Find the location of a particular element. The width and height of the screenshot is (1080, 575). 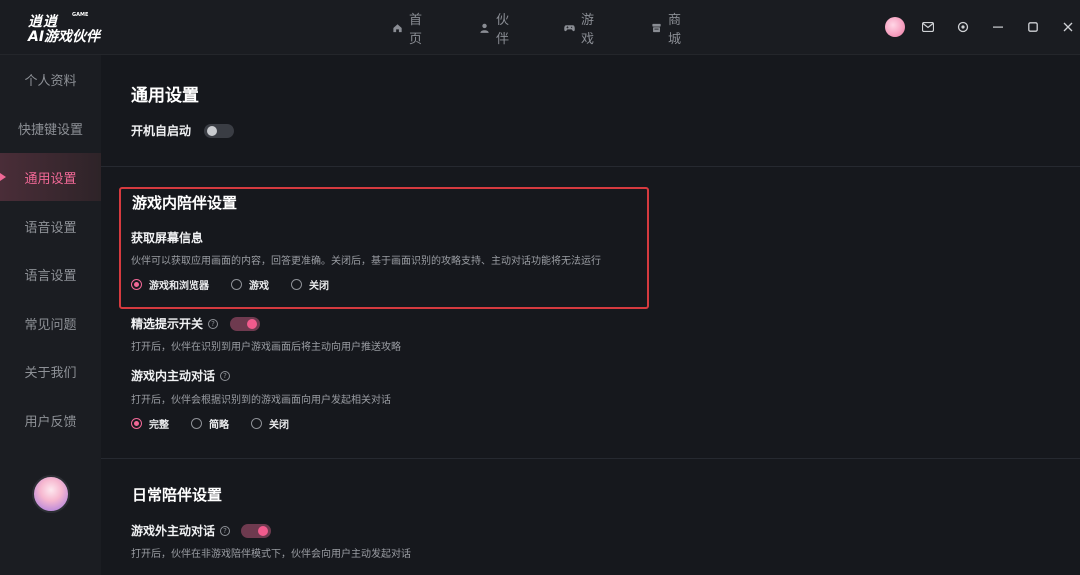

sidebar-item-label: 快捷键设置 is located at coordinates (50, 130).